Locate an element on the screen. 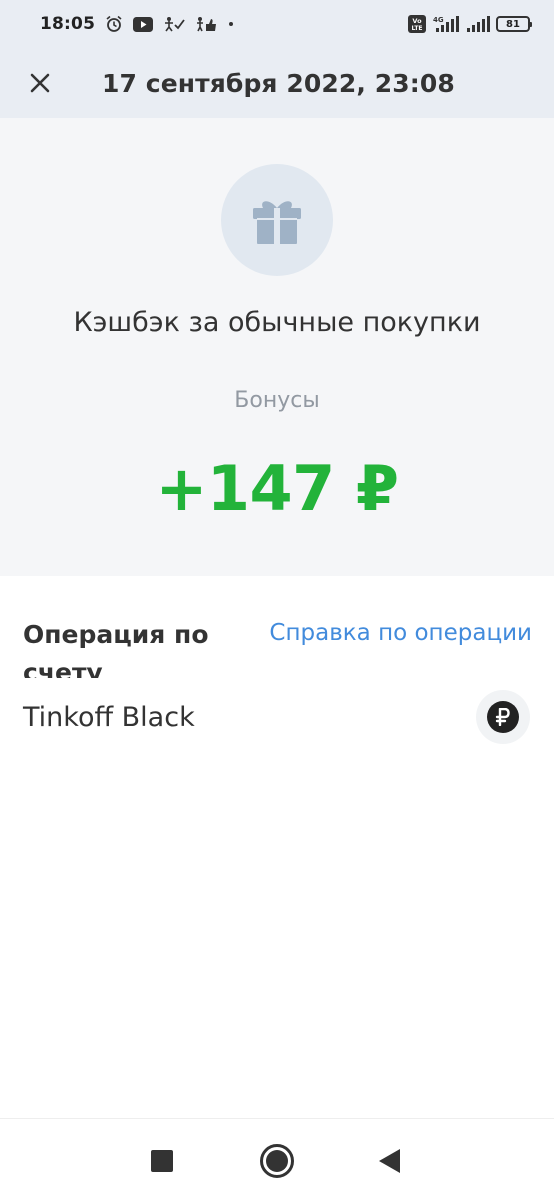 This screenshot has height=1200, width=554. app-icon is located at coordinates (174, 24).